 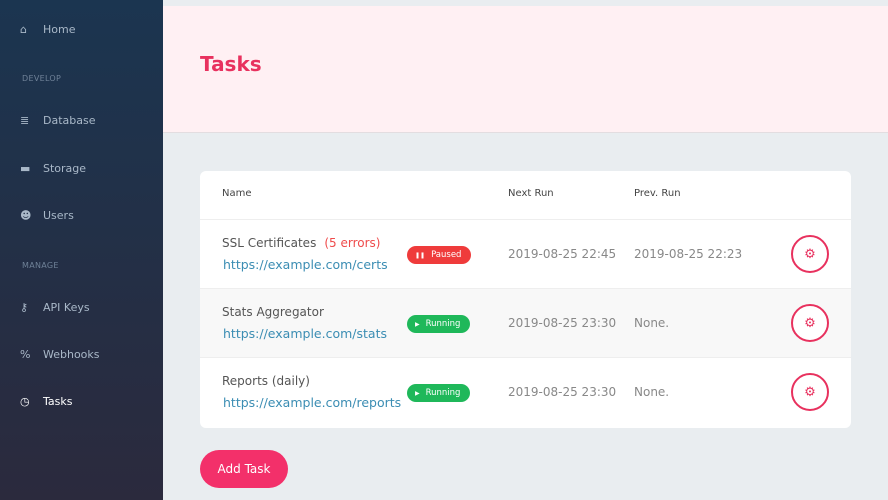 What do you see at coordinates (23, 29) in the screenshot?
I see `home-icon: ⌂` at bounding box center [23, 29].